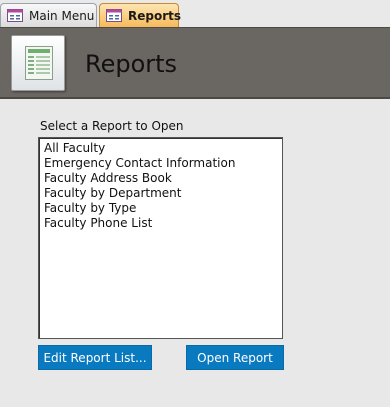  What do you see at coordinates (131, 64) in the screenshot?
I see `page-title: Reports` at bounding box center [131, 64].